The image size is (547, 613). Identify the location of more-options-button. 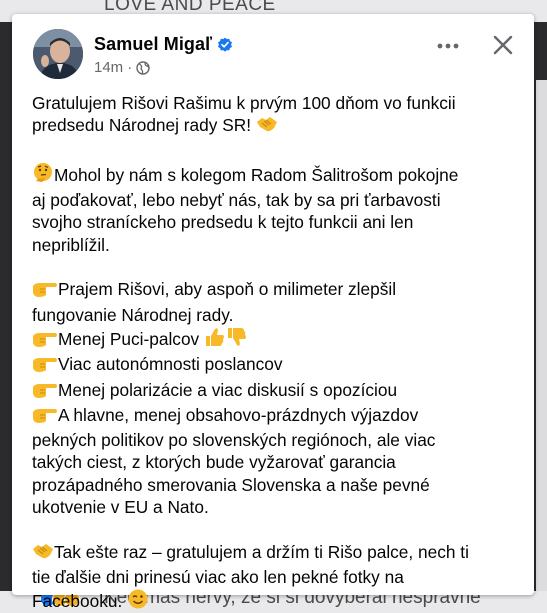
(448, 46).